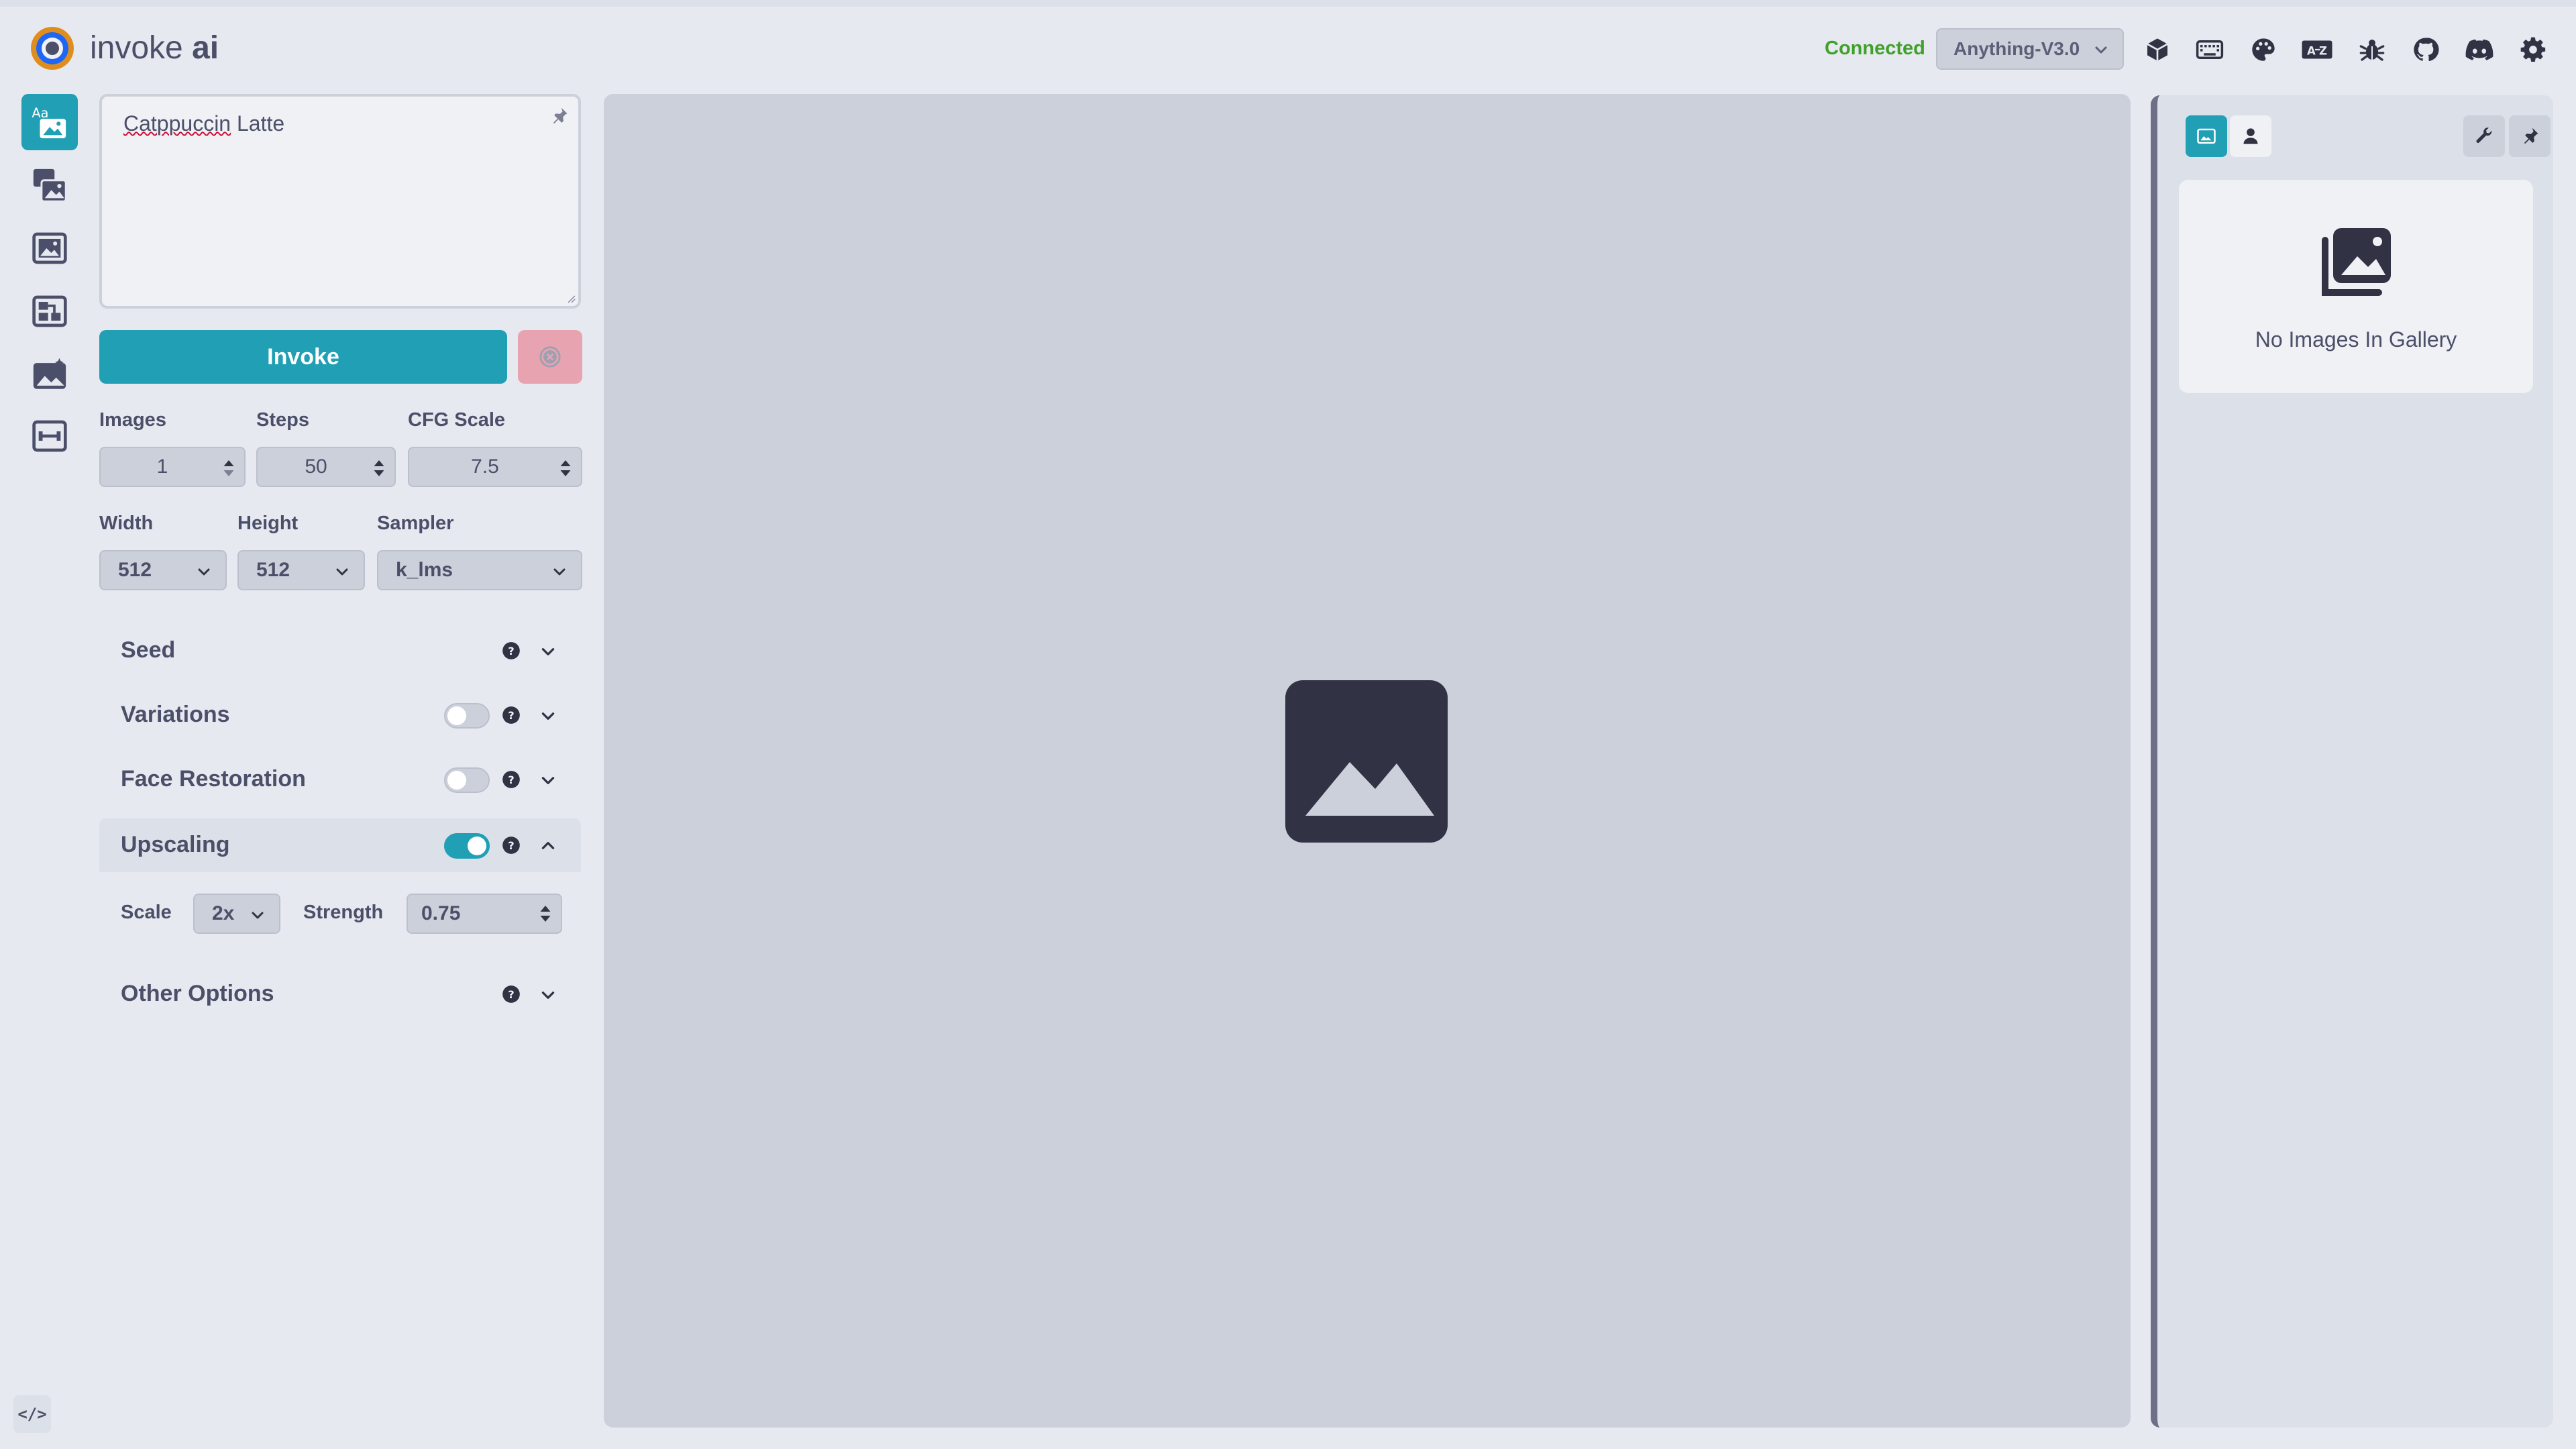 Image resolution: width=2576 pixels, height=1449 pixels. What do you see at coordinates (424, 570) in the screenshot?
I see `sampler-value: k_lms` at bounding box center [424, 570].